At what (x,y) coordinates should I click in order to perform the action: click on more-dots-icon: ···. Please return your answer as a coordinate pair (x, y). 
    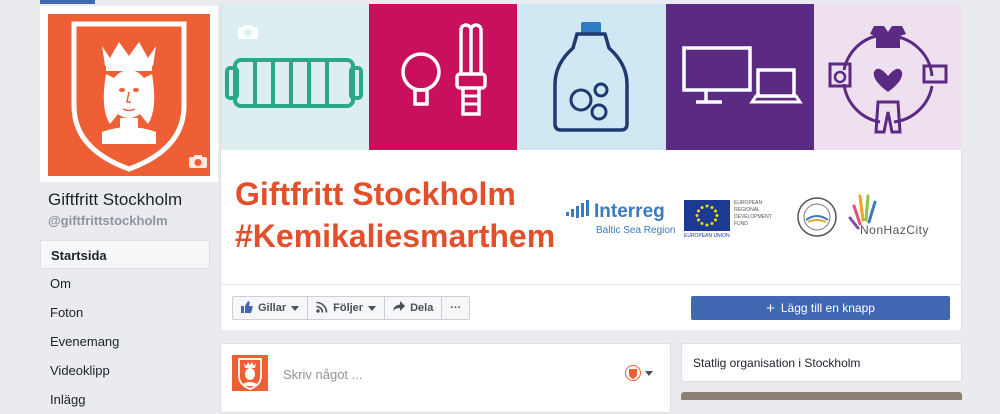
    Looking at the image, I should click on (456, 308).